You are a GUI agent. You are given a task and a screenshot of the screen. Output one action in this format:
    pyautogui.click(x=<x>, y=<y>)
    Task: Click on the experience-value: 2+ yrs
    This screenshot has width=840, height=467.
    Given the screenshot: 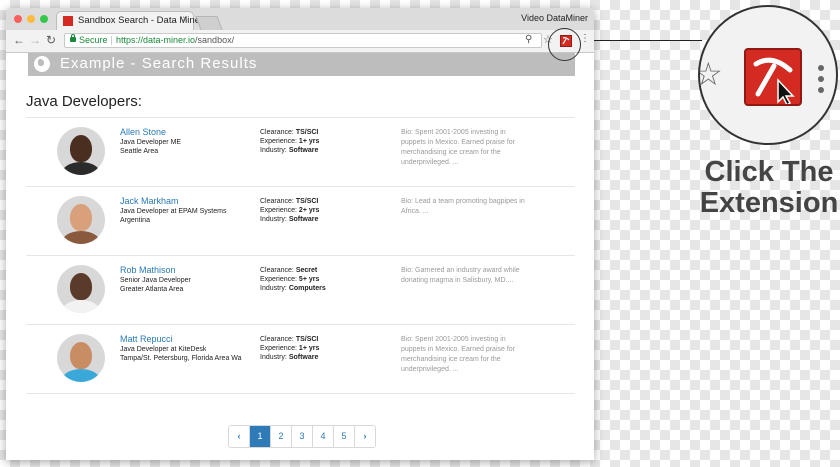 What is the action you would take?
    pyautogui.click(x=309, y=210)
    